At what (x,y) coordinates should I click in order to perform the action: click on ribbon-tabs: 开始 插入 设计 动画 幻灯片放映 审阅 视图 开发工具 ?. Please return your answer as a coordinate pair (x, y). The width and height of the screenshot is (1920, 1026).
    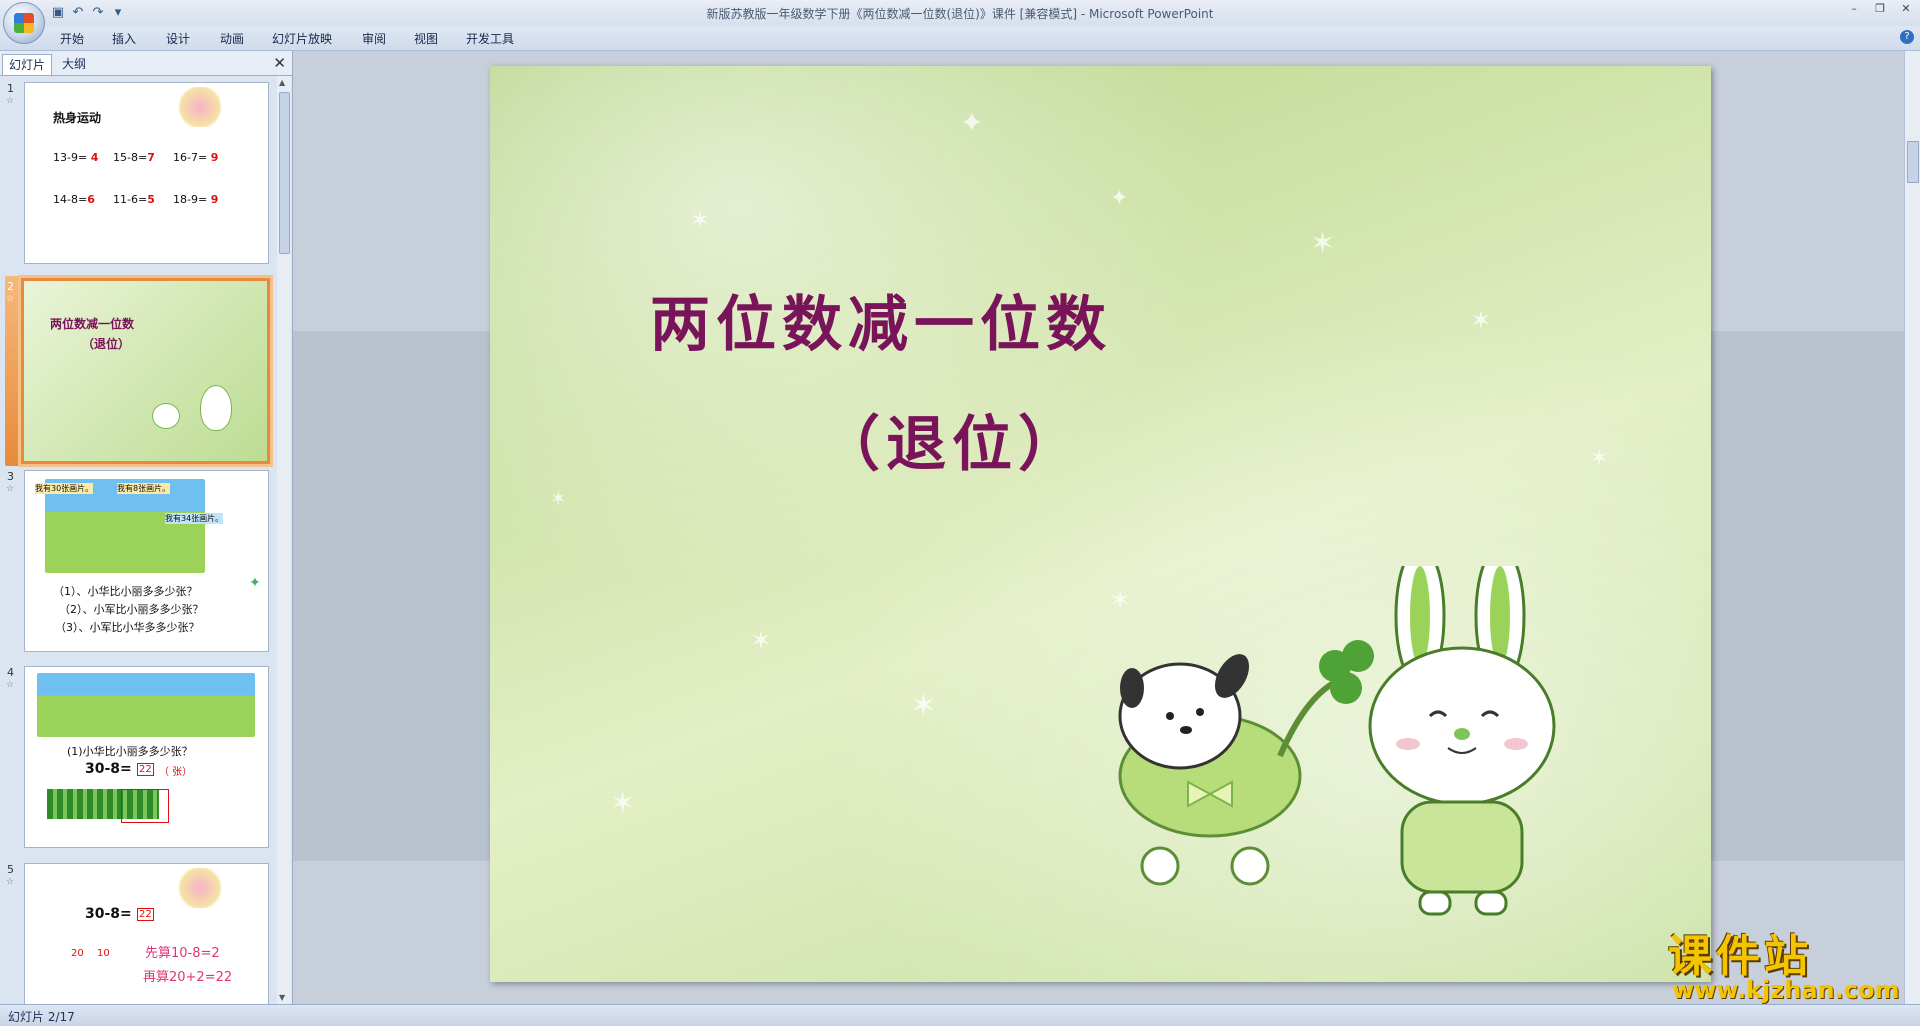
    Looking at the image, I should click on (960, 38).